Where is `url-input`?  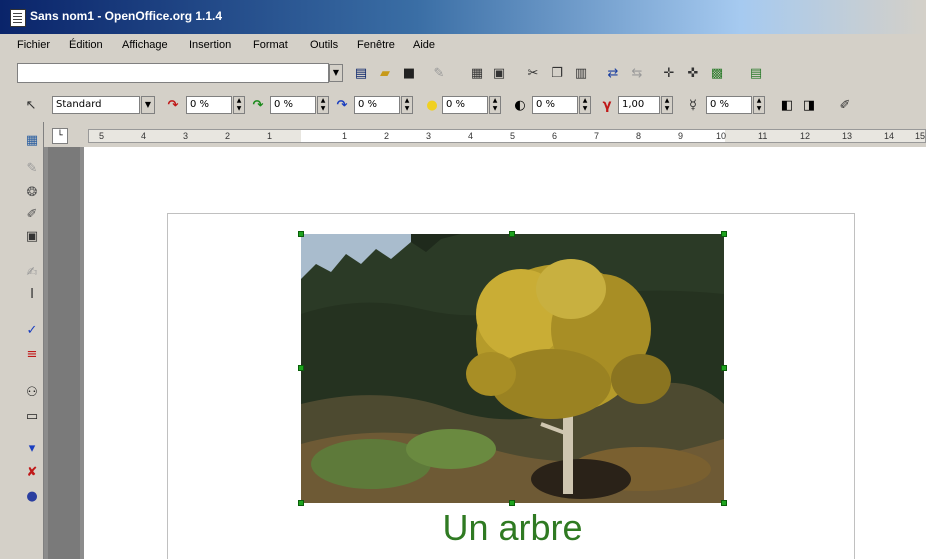 url-input is located at coordinates (173, 73).